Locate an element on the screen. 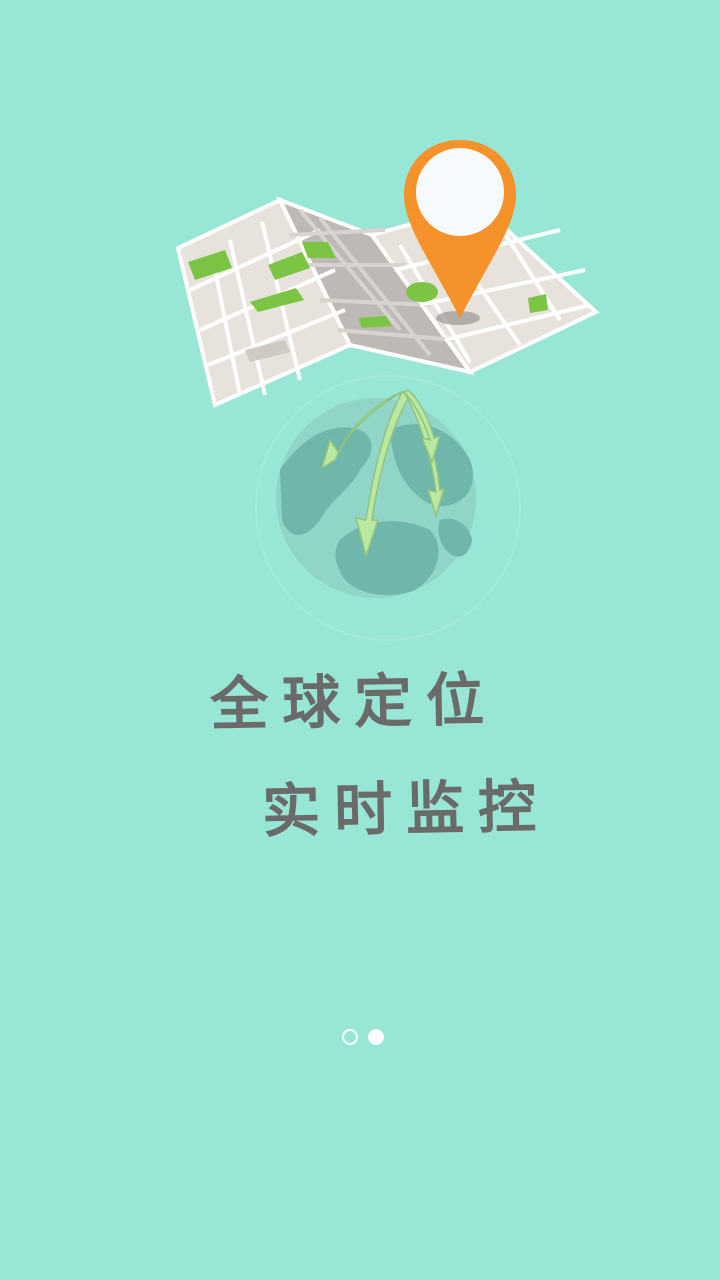 Image resolution: width=720 pixels, height=1280 pixels. slogan-line-2: 实时监控 is located at coordinates (406, 809).